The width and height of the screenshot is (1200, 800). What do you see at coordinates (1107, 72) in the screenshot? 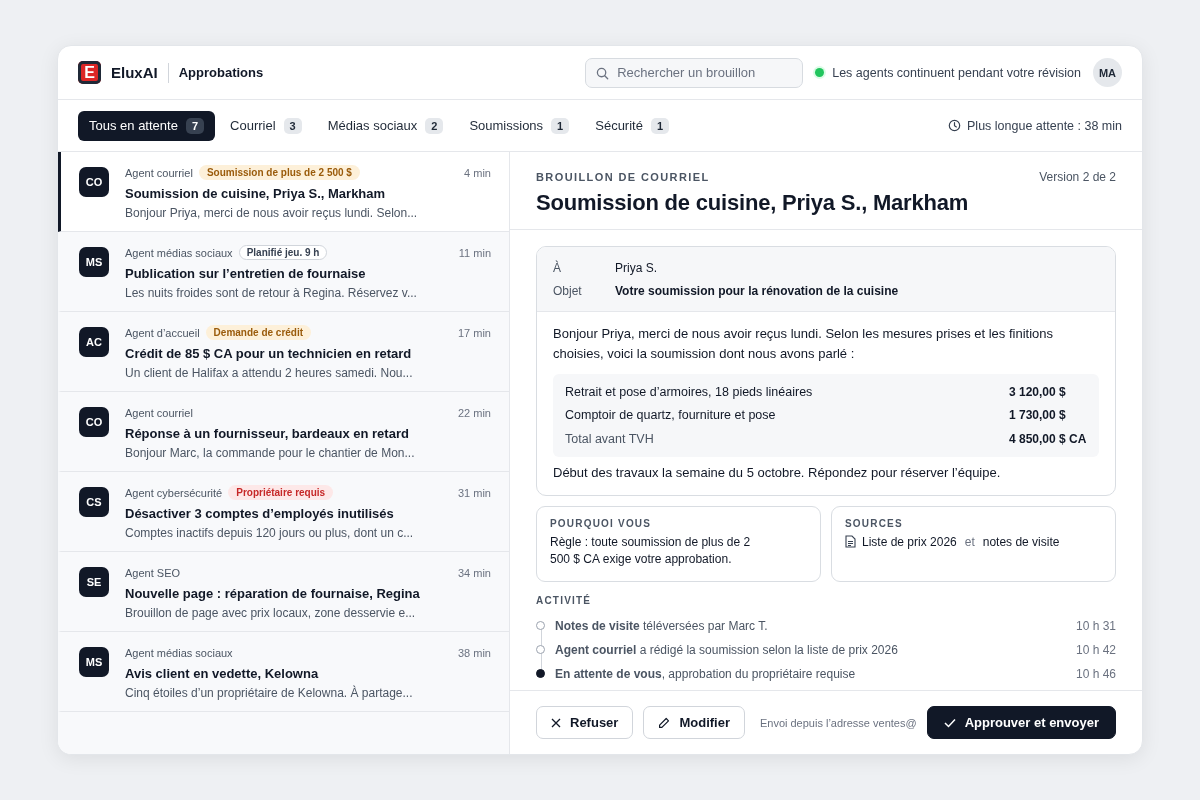
I see `user-avatar: MA` at bounding box center [1107, 72].